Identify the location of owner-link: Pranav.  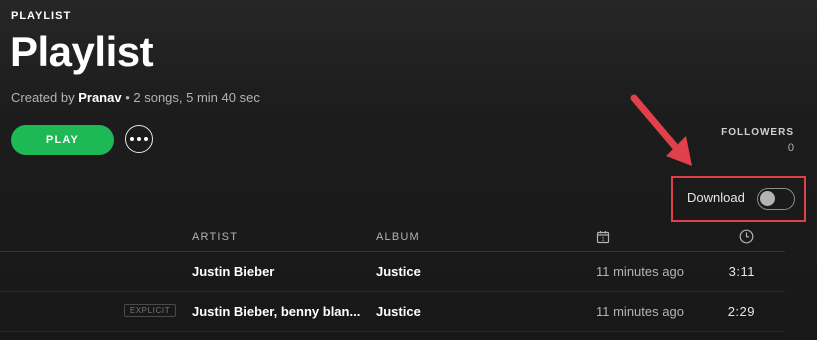
(99, 97).